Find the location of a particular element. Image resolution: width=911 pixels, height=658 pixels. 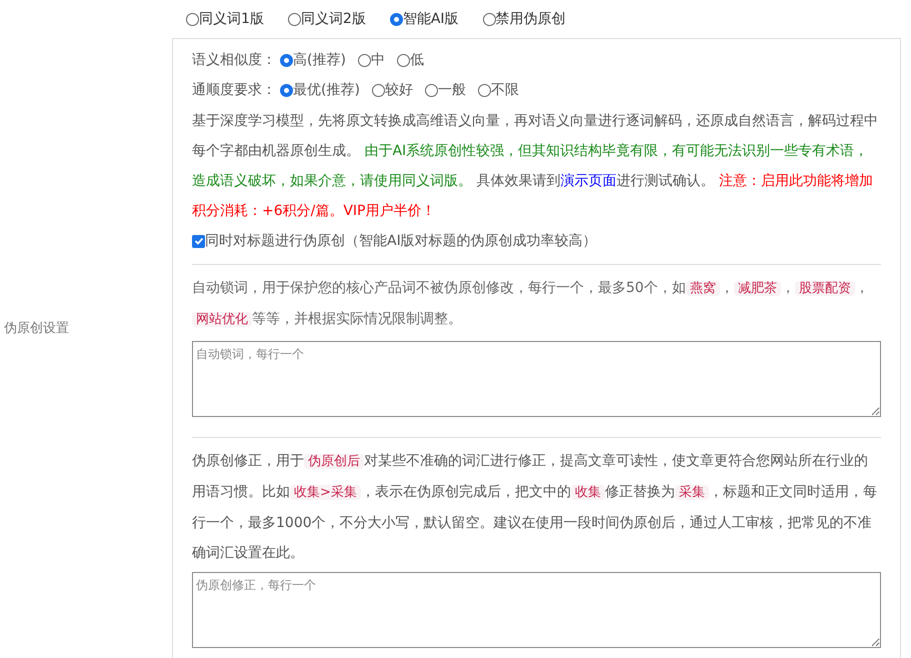

radio-label: 禁用伪原创 is located at coordinates (531, 19).